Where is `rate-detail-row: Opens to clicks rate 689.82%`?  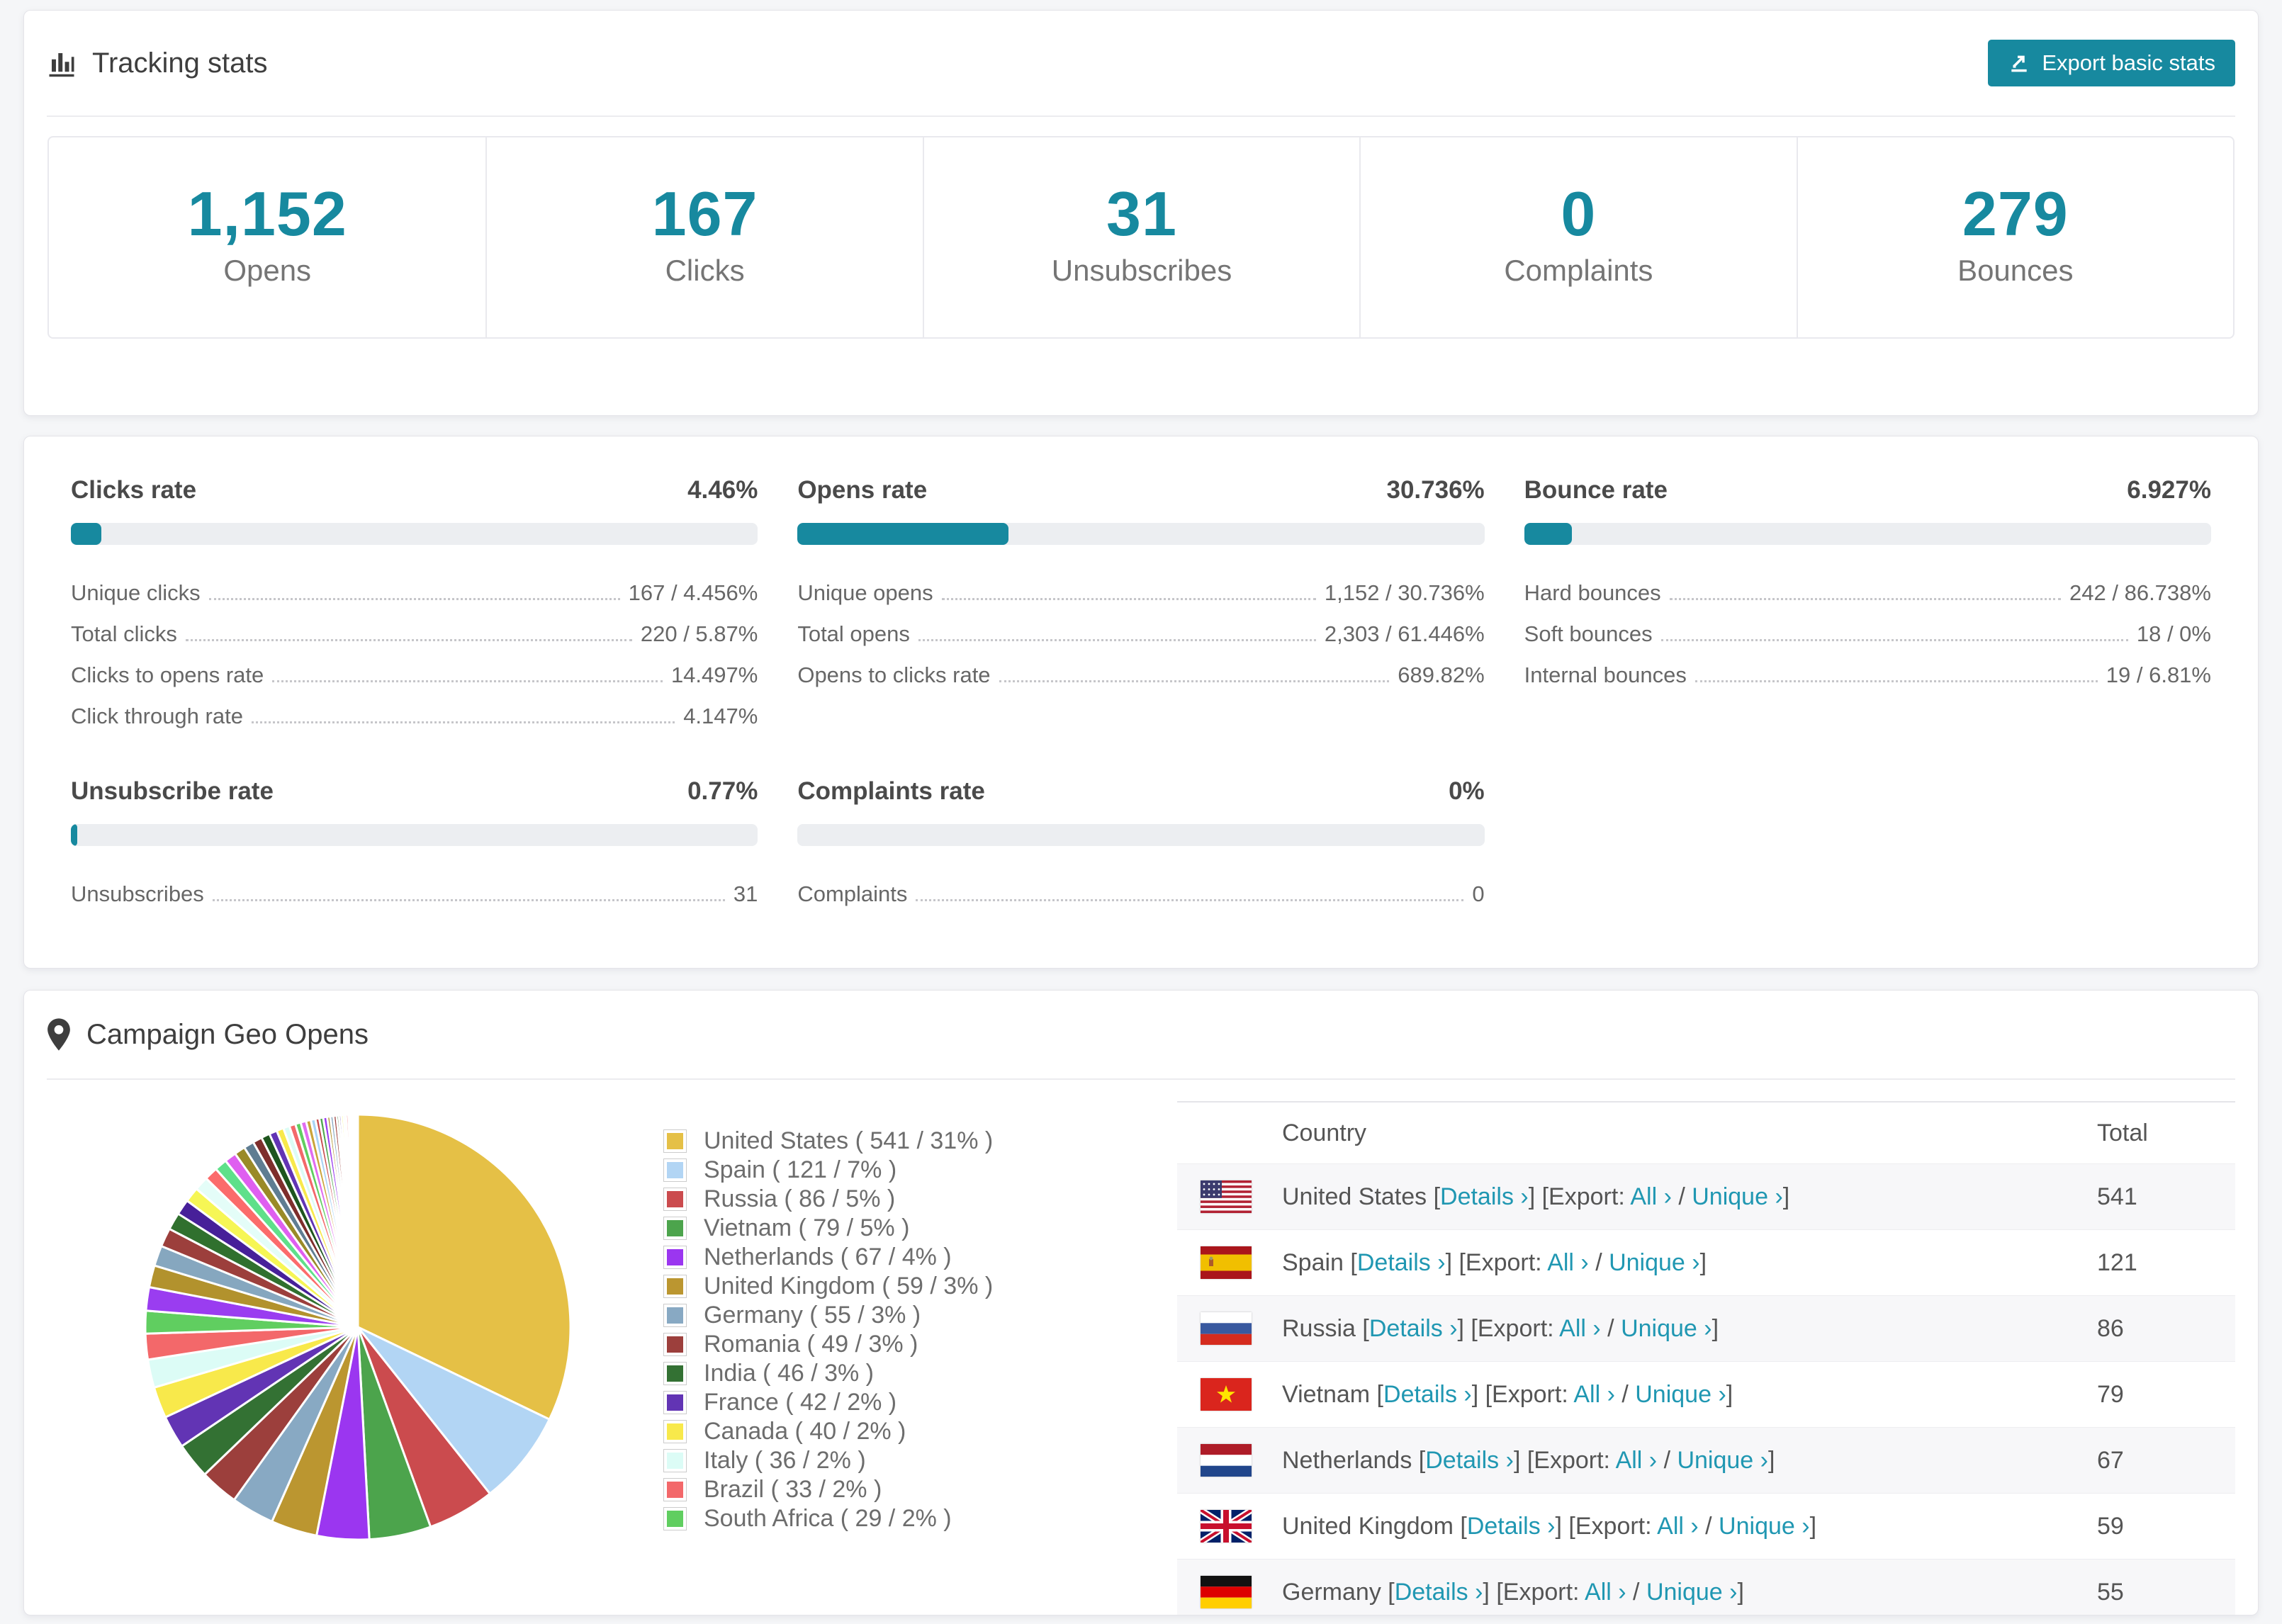
rate-detail-row: Opens to clicks rate 689.82% is located at coordinates (1140, 668).